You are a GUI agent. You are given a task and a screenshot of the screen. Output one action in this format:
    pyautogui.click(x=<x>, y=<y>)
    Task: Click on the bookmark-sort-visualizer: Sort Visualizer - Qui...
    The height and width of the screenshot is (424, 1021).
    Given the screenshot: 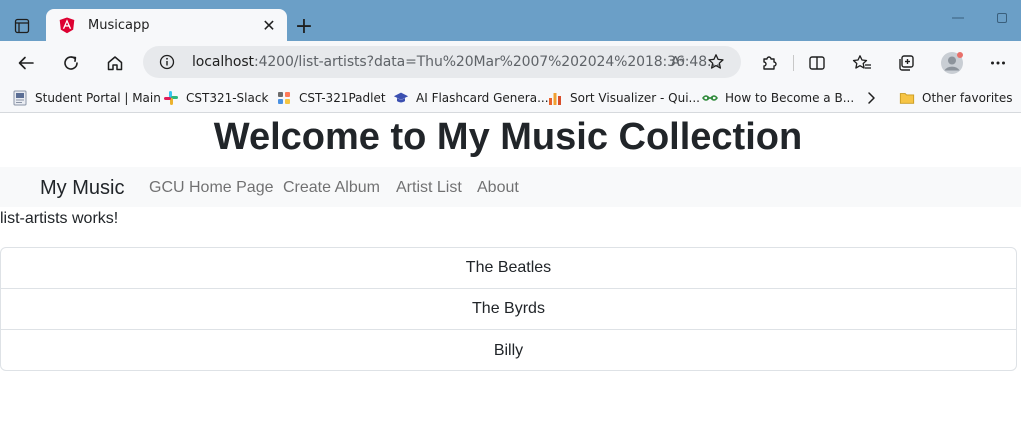 What is the action you would take?
    pyautogui.click(x=623, y=98)
    